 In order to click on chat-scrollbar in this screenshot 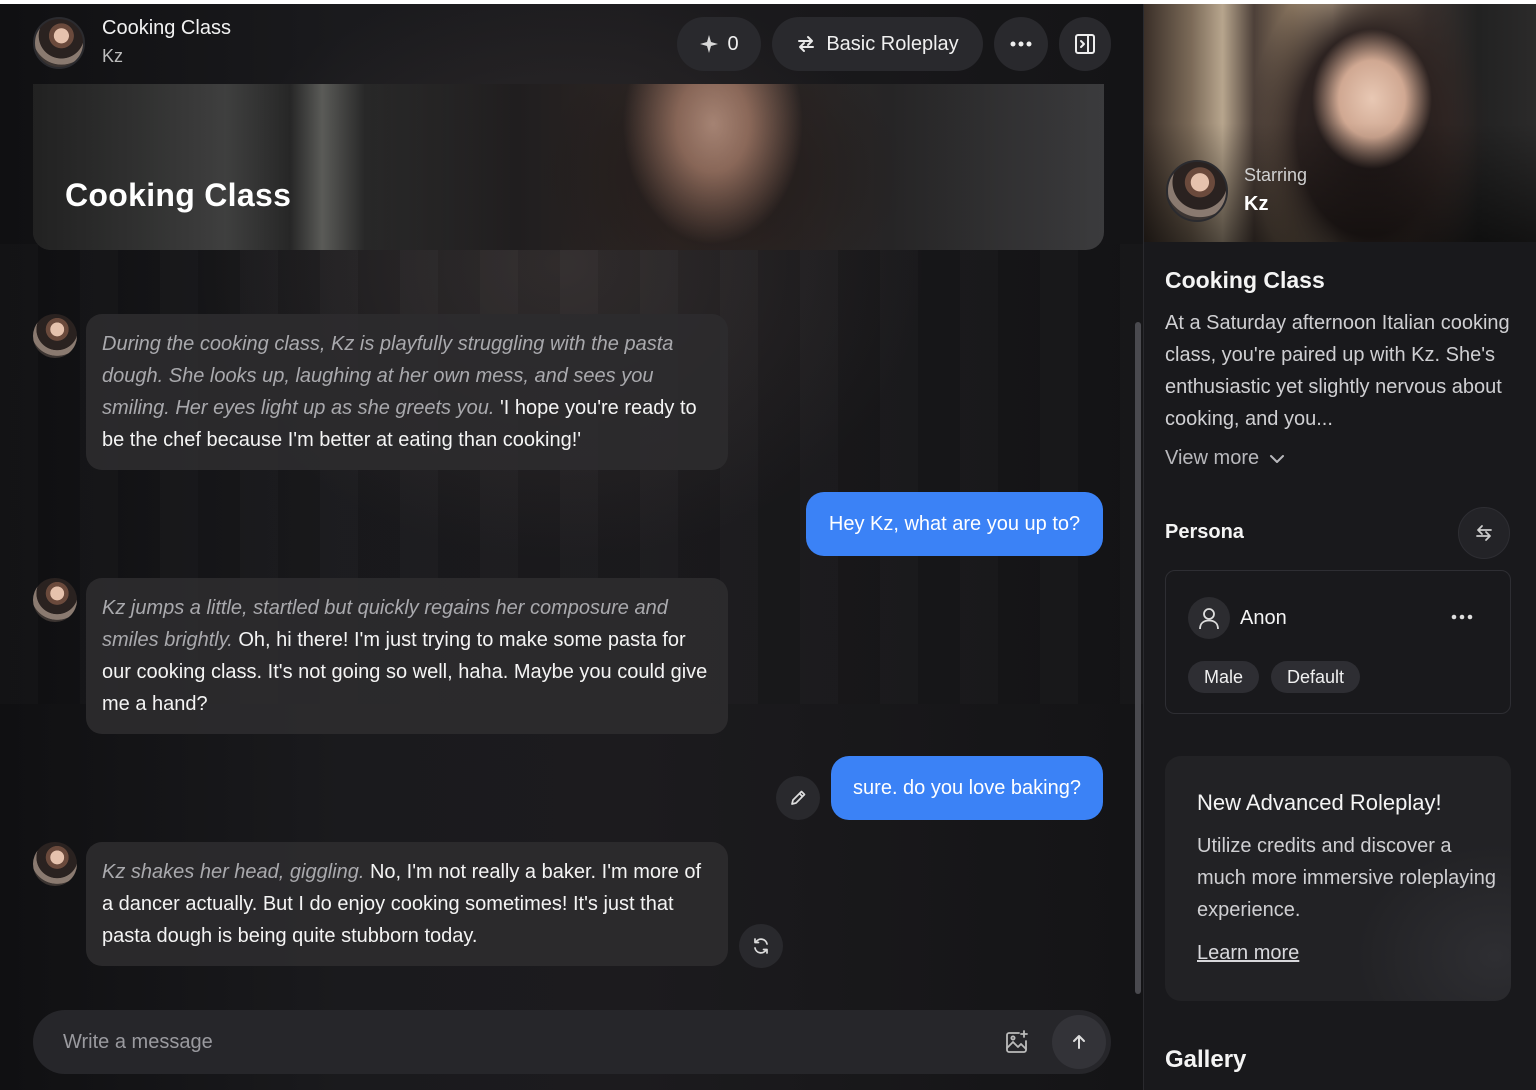, I will do `click(1138, 658)`.